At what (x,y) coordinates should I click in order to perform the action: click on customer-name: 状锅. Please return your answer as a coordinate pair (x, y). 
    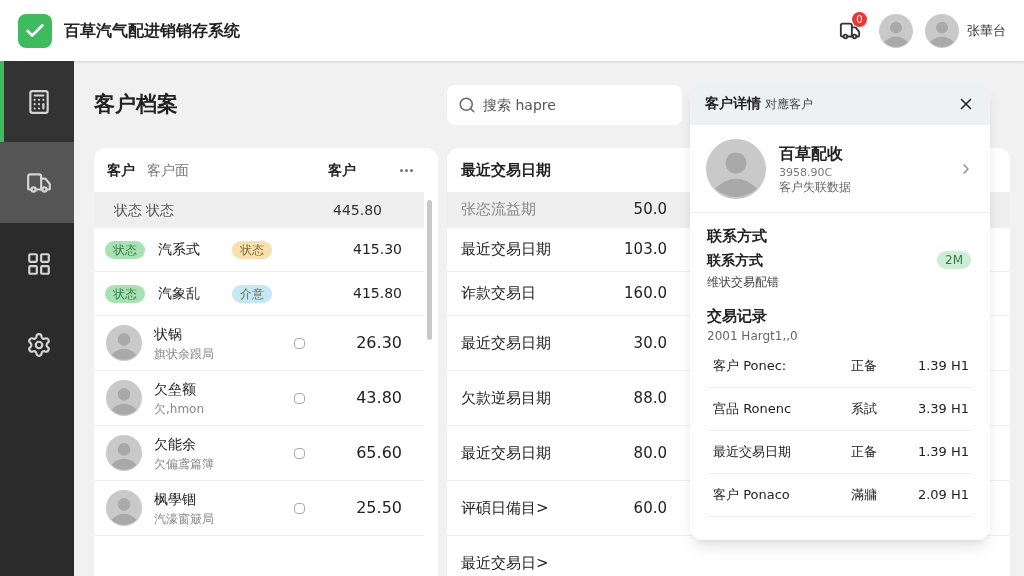
    Looking at the image, I should click on (168, 334).